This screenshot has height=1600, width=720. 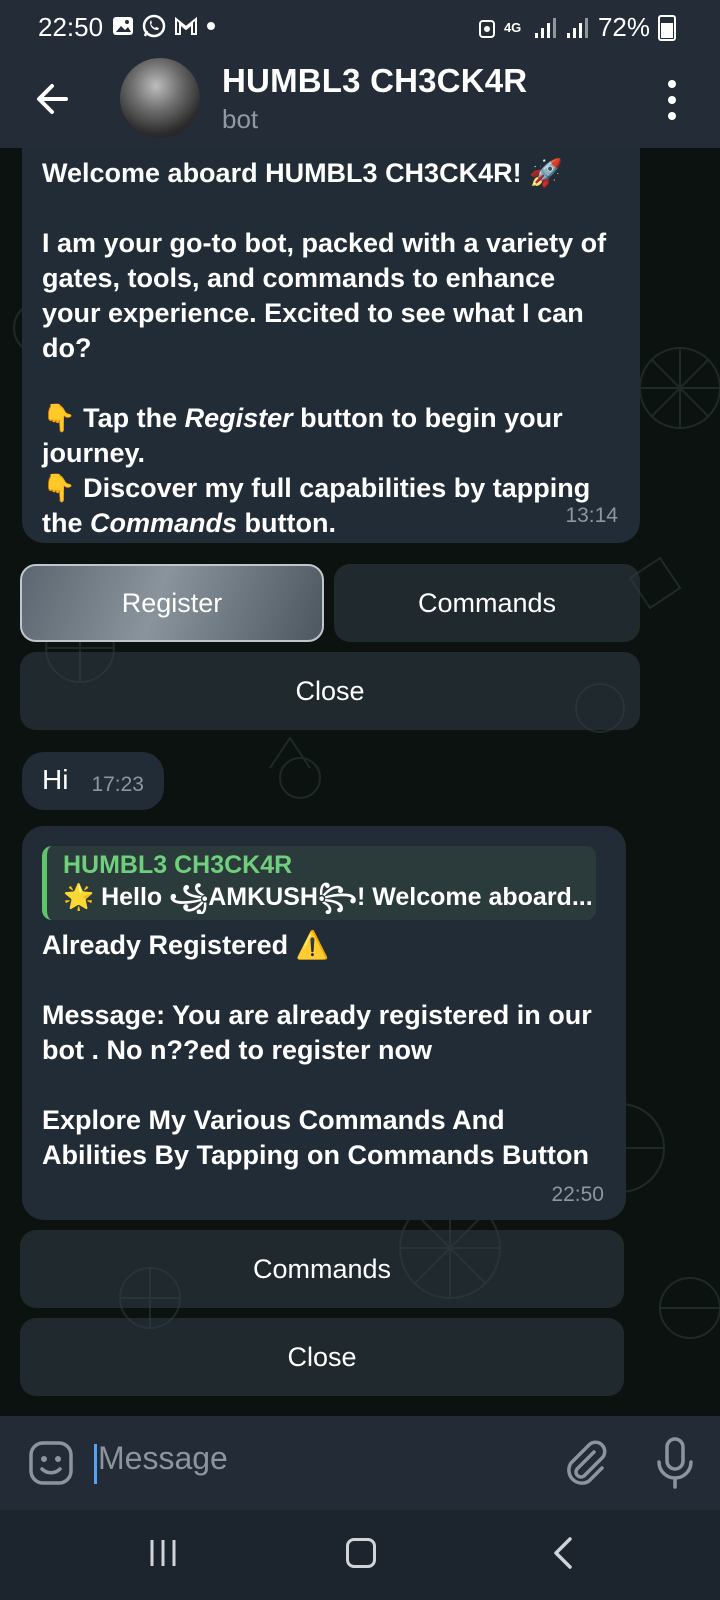 What do you see at coordinates (585, 1463) in the screenshot?
I see `attach-icon` at bounding box center [585, 1463].